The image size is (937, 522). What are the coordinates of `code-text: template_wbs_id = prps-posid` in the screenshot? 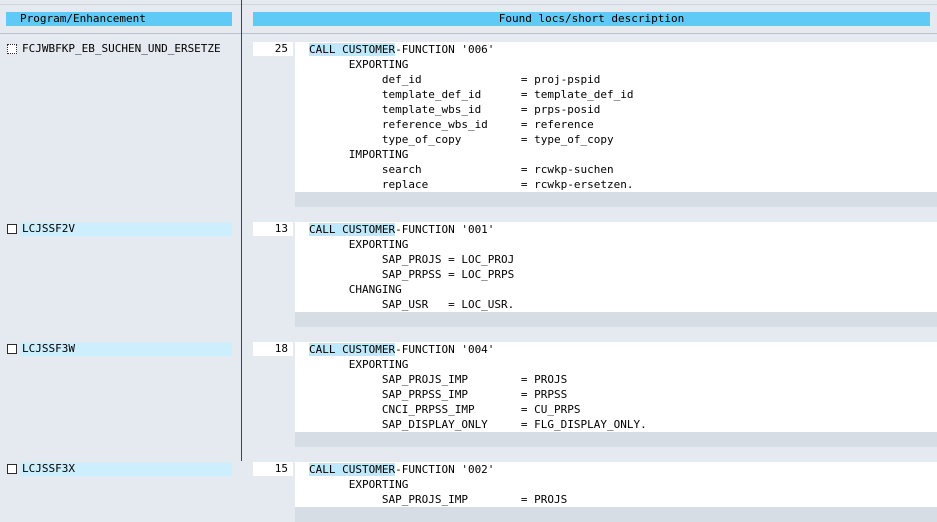 It's located at (455, 109).